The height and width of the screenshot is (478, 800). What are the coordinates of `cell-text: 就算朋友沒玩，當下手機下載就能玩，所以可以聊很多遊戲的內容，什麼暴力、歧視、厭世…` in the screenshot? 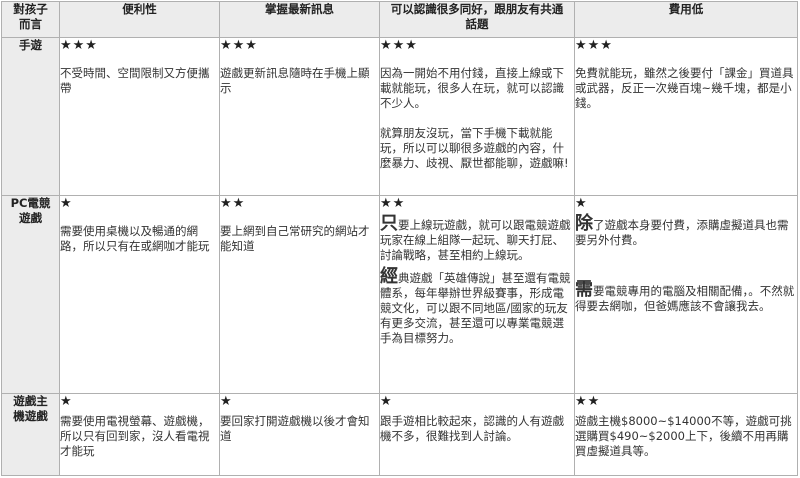 It's located at (474, 148).